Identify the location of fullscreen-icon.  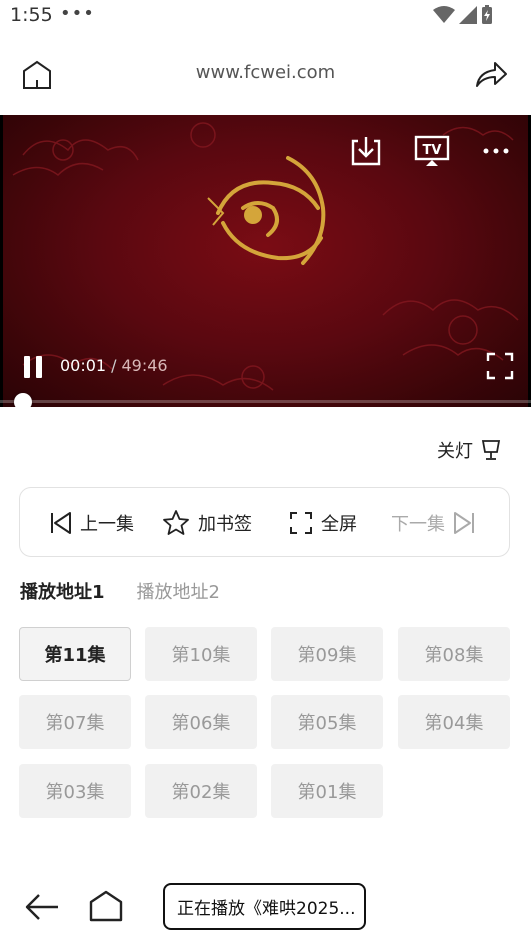
(500, 366).